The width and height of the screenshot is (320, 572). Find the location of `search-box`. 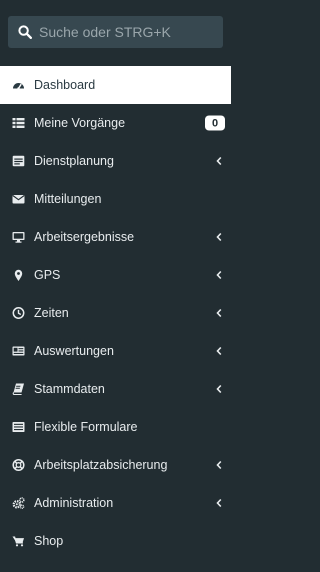

search-box is located at coordinates (115, 32).